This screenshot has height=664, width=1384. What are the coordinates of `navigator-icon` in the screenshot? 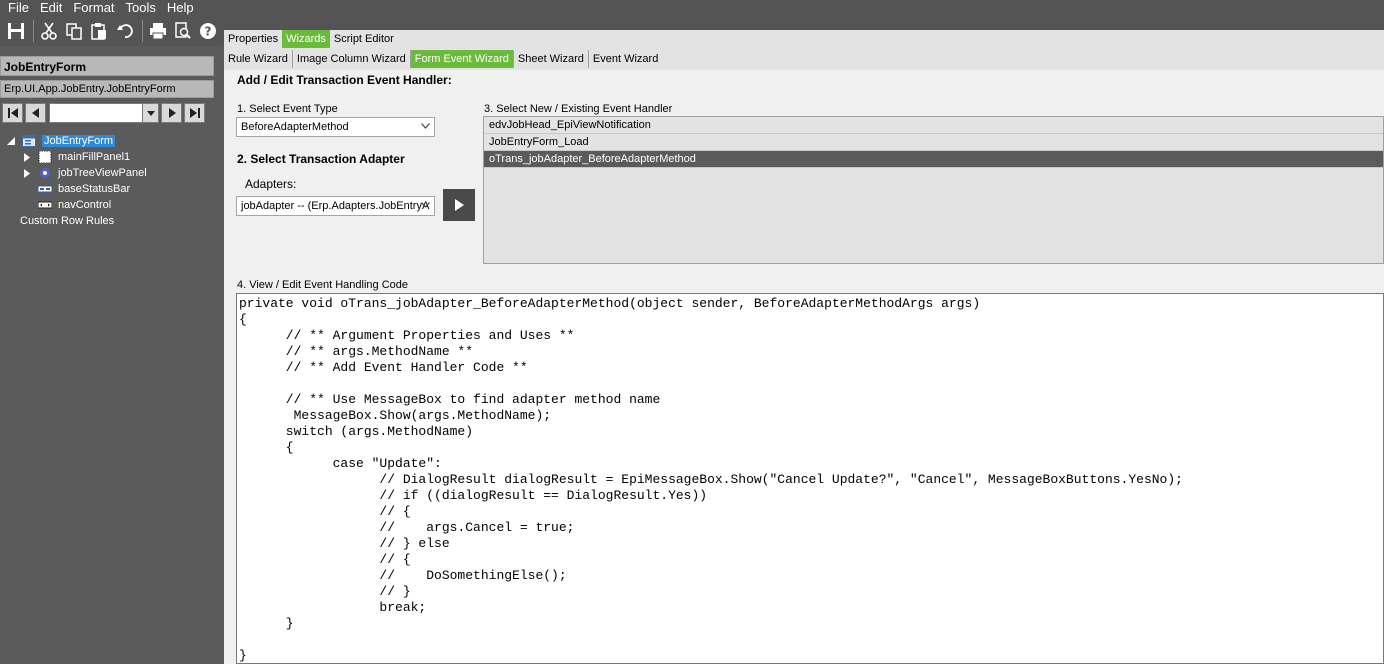 It's located at (45, 205).